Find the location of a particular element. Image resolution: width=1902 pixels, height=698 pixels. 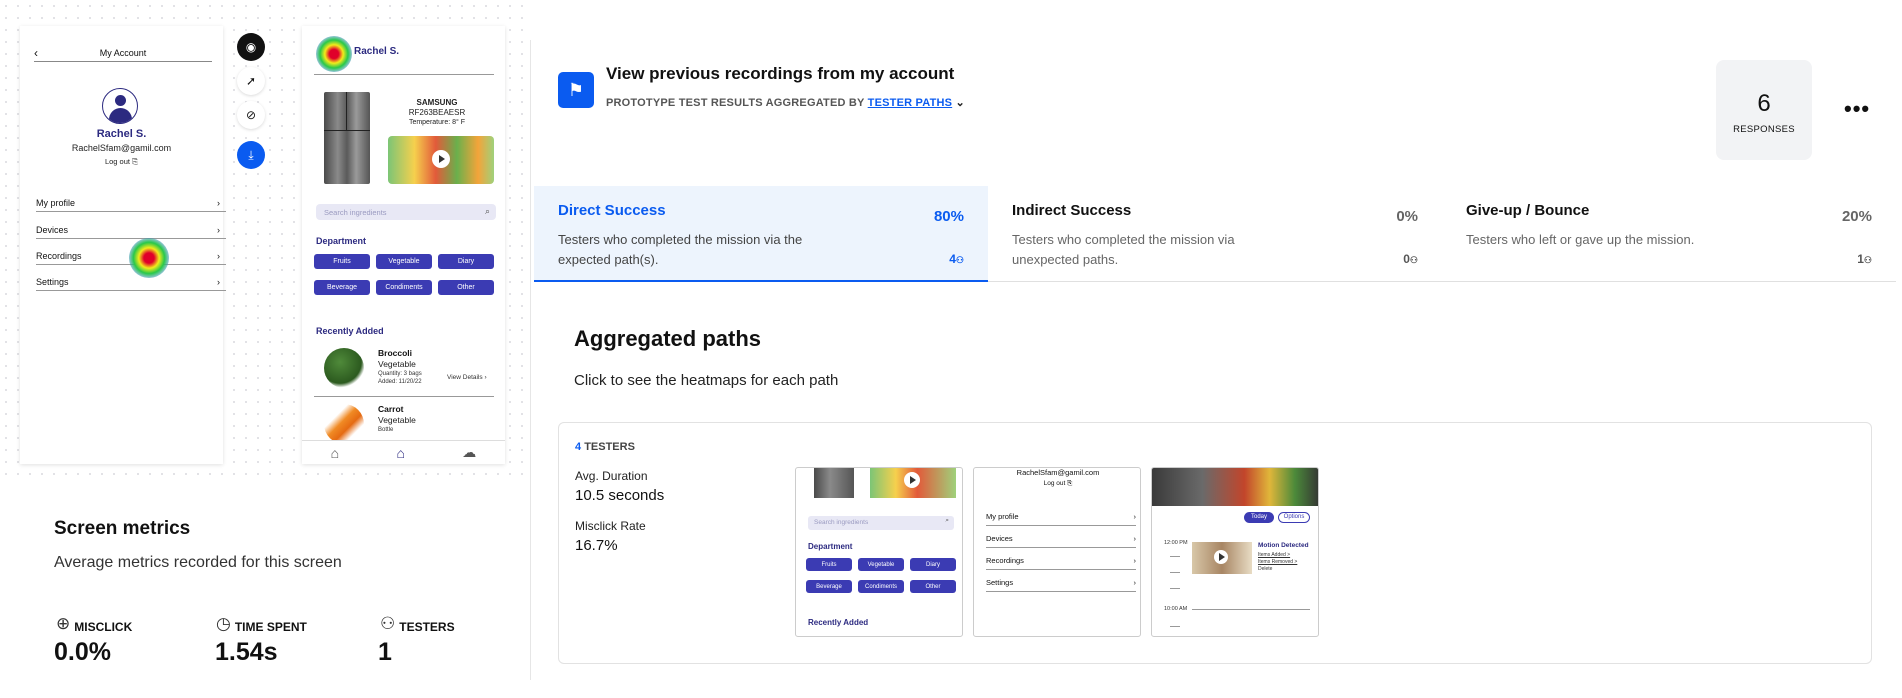

download-icon: ⤓ is located at coordinates (251, 154).